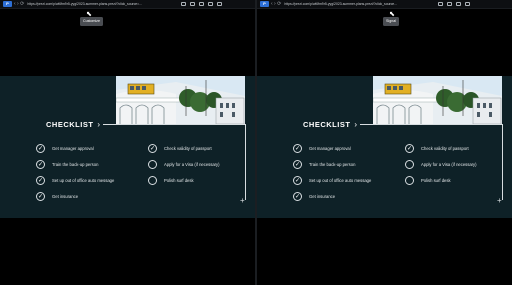 The image size is (512, 285). What do you see at coordinates (91, 21) in the screenshot?
I see `tooltip: Customize` at bounding box center [91, 21].